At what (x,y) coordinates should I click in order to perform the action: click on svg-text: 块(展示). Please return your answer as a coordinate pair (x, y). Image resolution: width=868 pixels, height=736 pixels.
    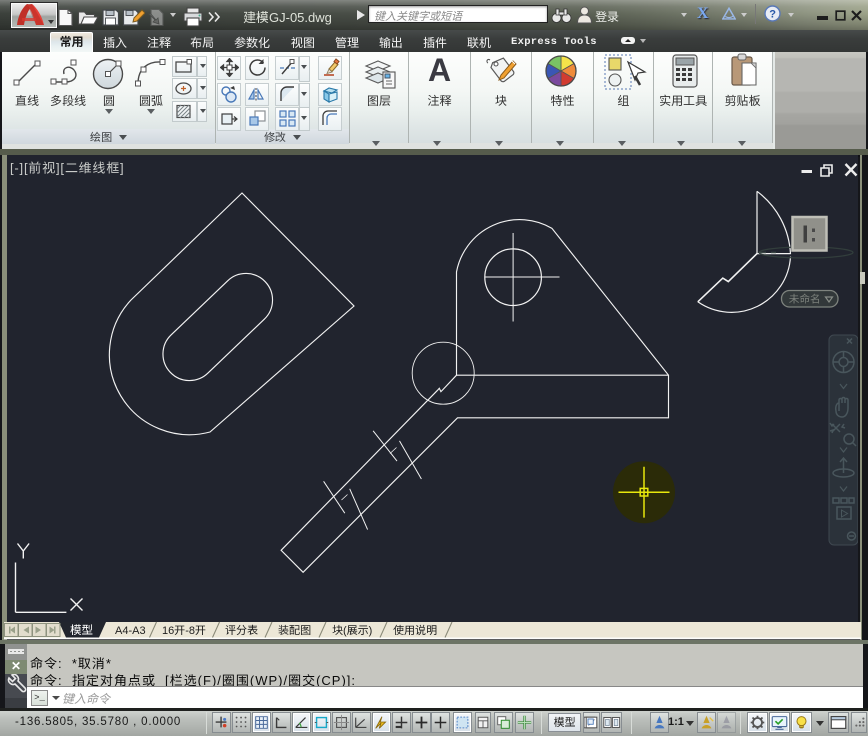
    Looking at the image, I should click on (352, 631).